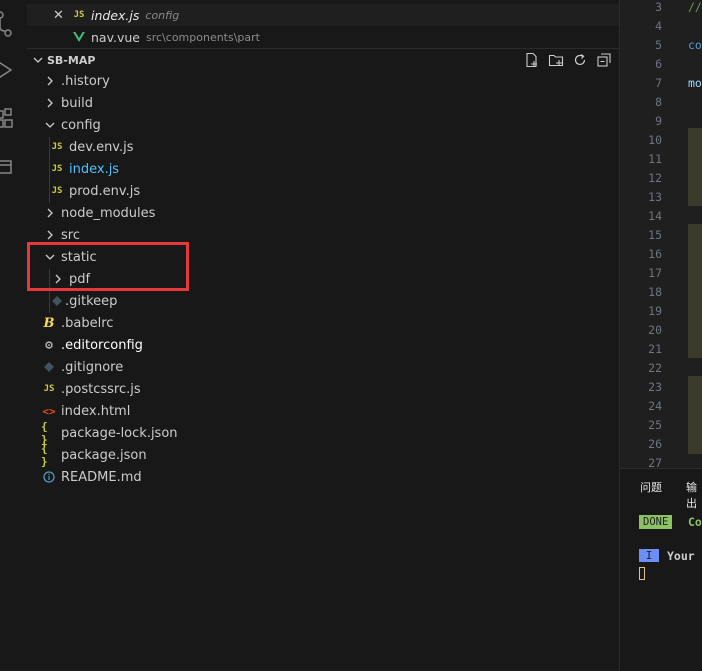 The width and height of the screenshot is (702, 671). I want to click on line-number: 4, so click(658, 26).